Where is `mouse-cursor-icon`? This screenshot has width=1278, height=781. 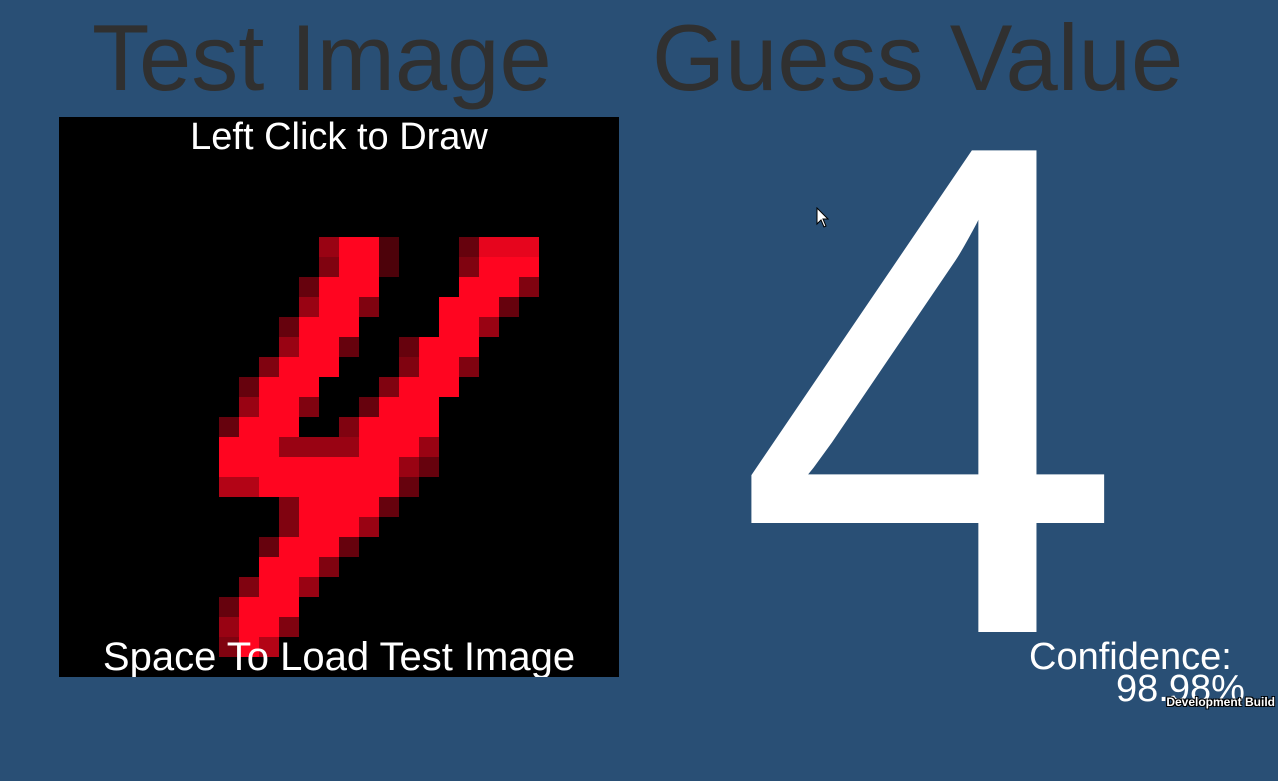
mouse-cursor-icon is located at coordinates (823, 217).